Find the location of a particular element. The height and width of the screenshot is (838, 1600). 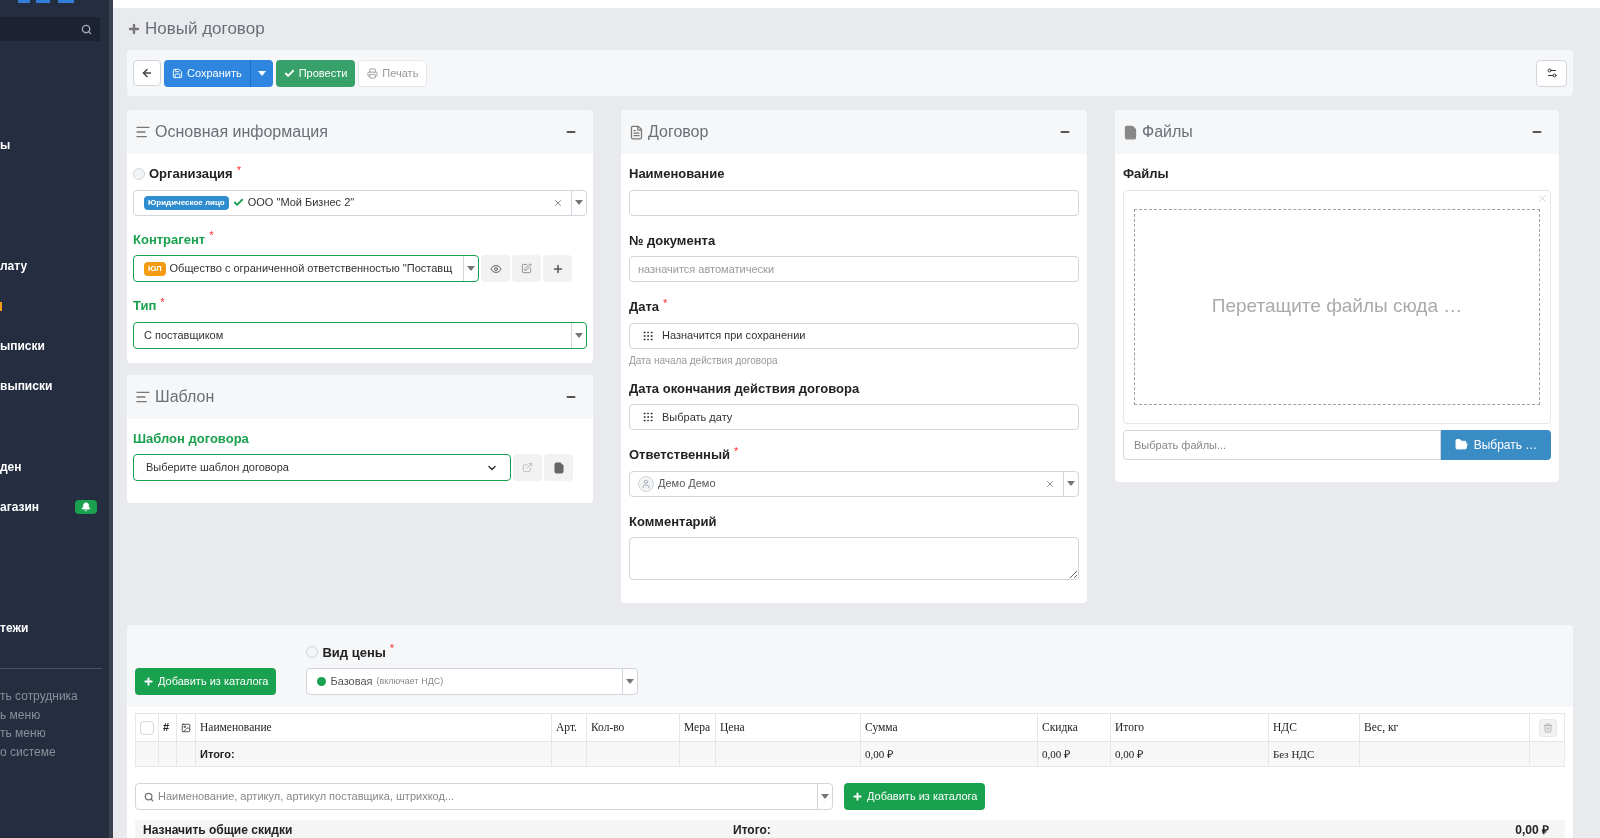

sidebar-item: ден is located at coordinates (11, 467).